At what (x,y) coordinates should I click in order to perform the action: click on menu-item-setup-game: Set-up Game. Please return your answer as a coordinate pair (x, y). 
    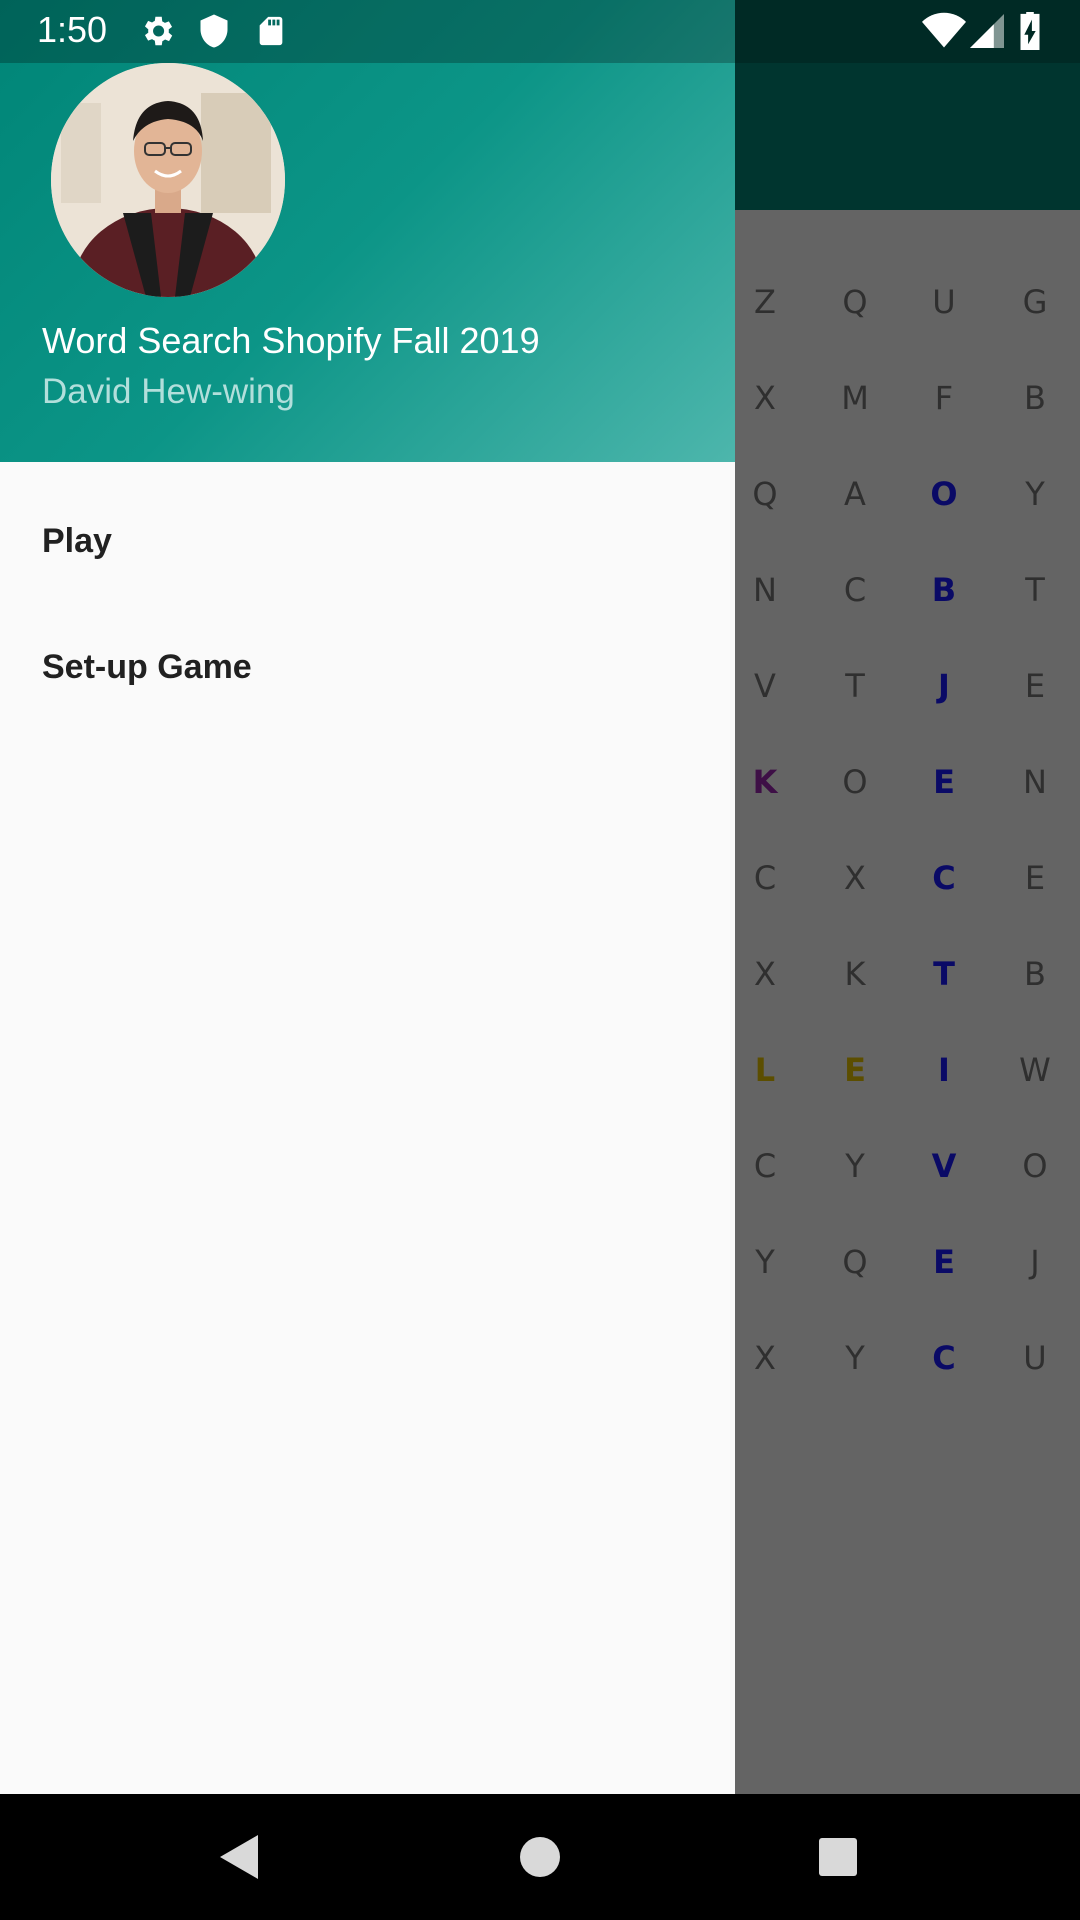
    Looking at the image, I should click on (367, 673).